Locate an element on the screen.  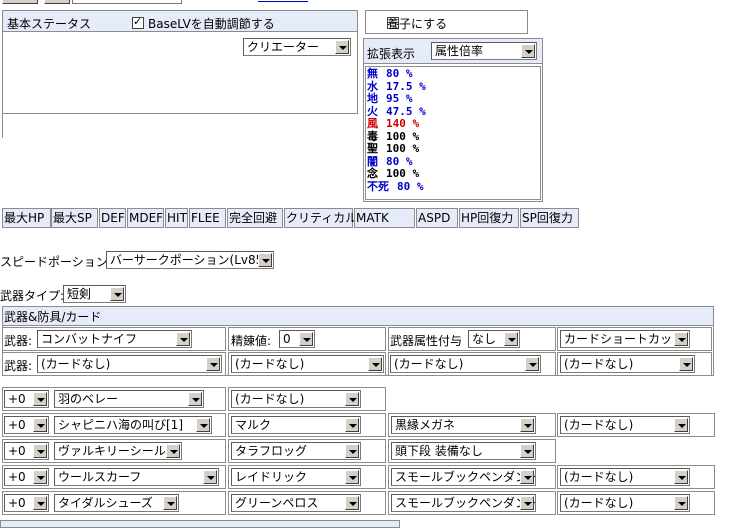
weapon-card-select-1: (カードなし) is located at coordinates (129, 364).